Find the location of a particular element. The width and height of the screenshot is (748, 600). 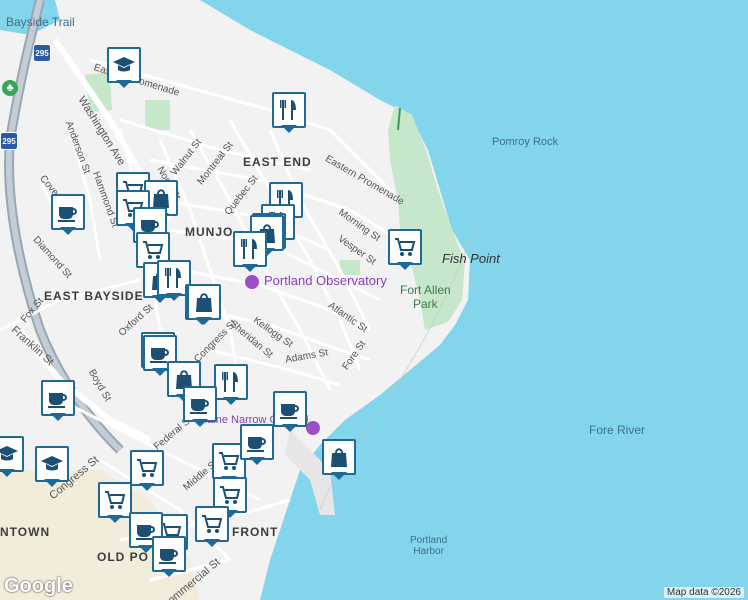

downtown-label: NTOWN is located at coordinates (25, 532).